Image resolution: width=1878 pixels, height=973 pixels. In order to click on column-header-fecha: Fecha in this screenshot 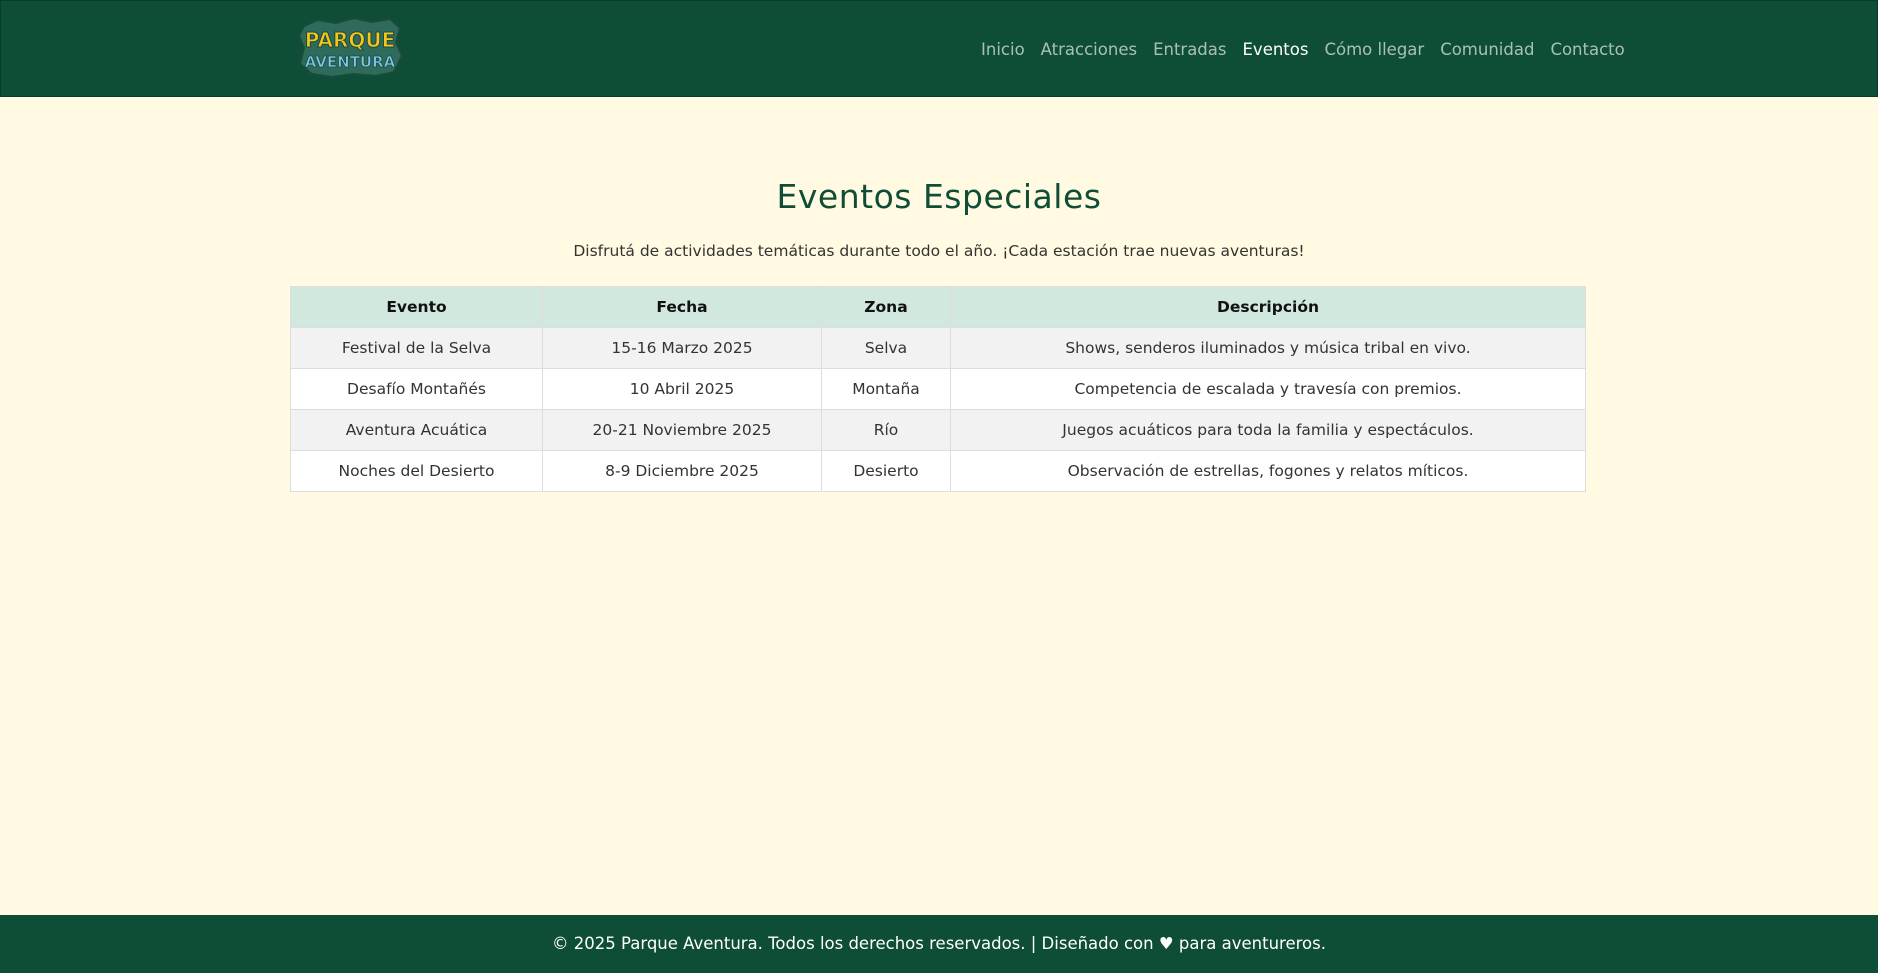, I will do `click(682, 307)`.